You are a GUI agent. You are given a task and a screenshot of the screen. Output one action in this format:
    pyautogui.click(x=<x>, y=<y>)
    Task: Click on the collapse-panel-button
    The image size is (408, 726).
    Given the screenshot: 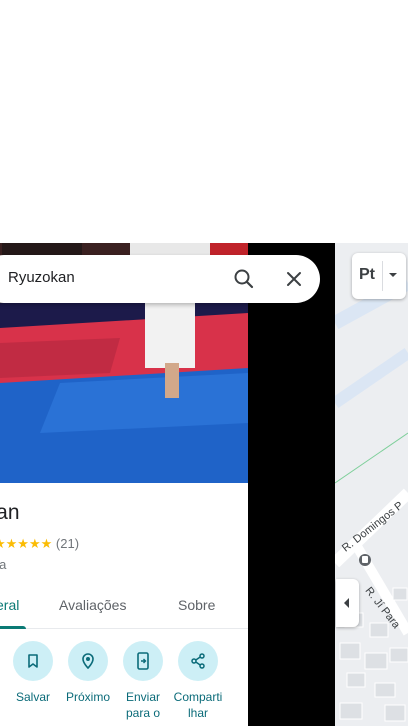 What is the action you would take?
    pyautogui.click(x=347, y=603)
    